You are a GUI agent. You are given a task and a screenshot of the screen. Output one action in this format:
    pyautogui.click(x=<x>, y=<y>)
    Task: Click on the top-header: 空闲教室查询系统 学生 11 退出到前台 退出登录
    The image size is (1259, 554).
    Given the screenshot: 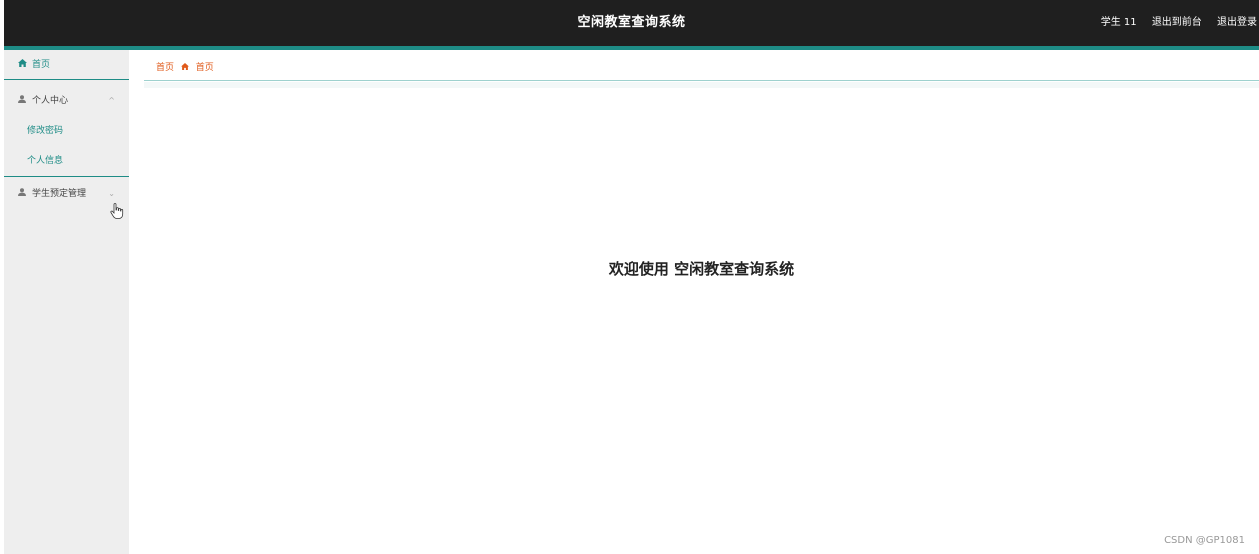 What is the action you would take?
    pyautogui.click(x=631, y=23)
    